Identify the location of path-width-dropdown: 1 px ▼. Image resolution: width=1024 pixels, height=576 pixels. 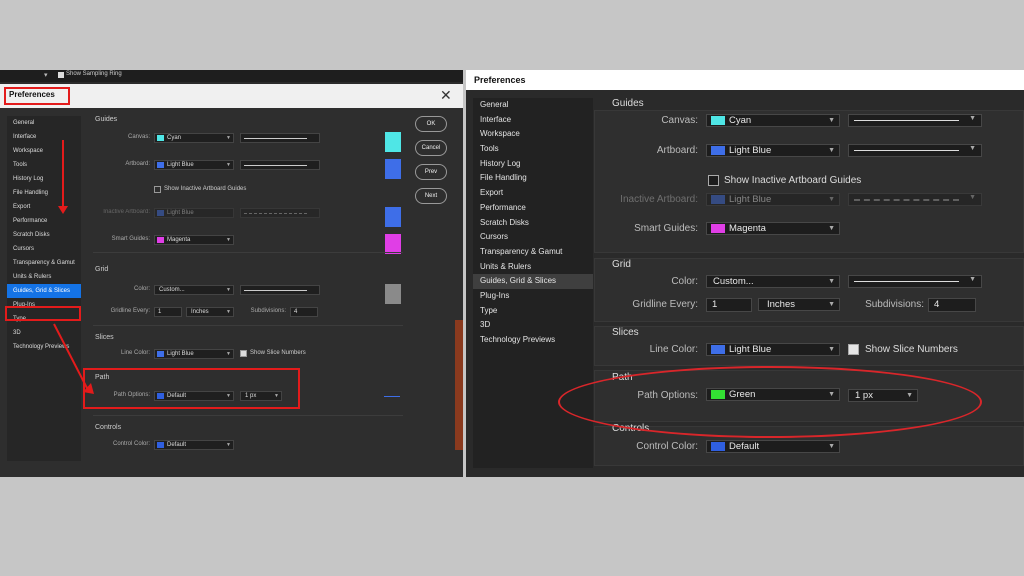
(261, 396).